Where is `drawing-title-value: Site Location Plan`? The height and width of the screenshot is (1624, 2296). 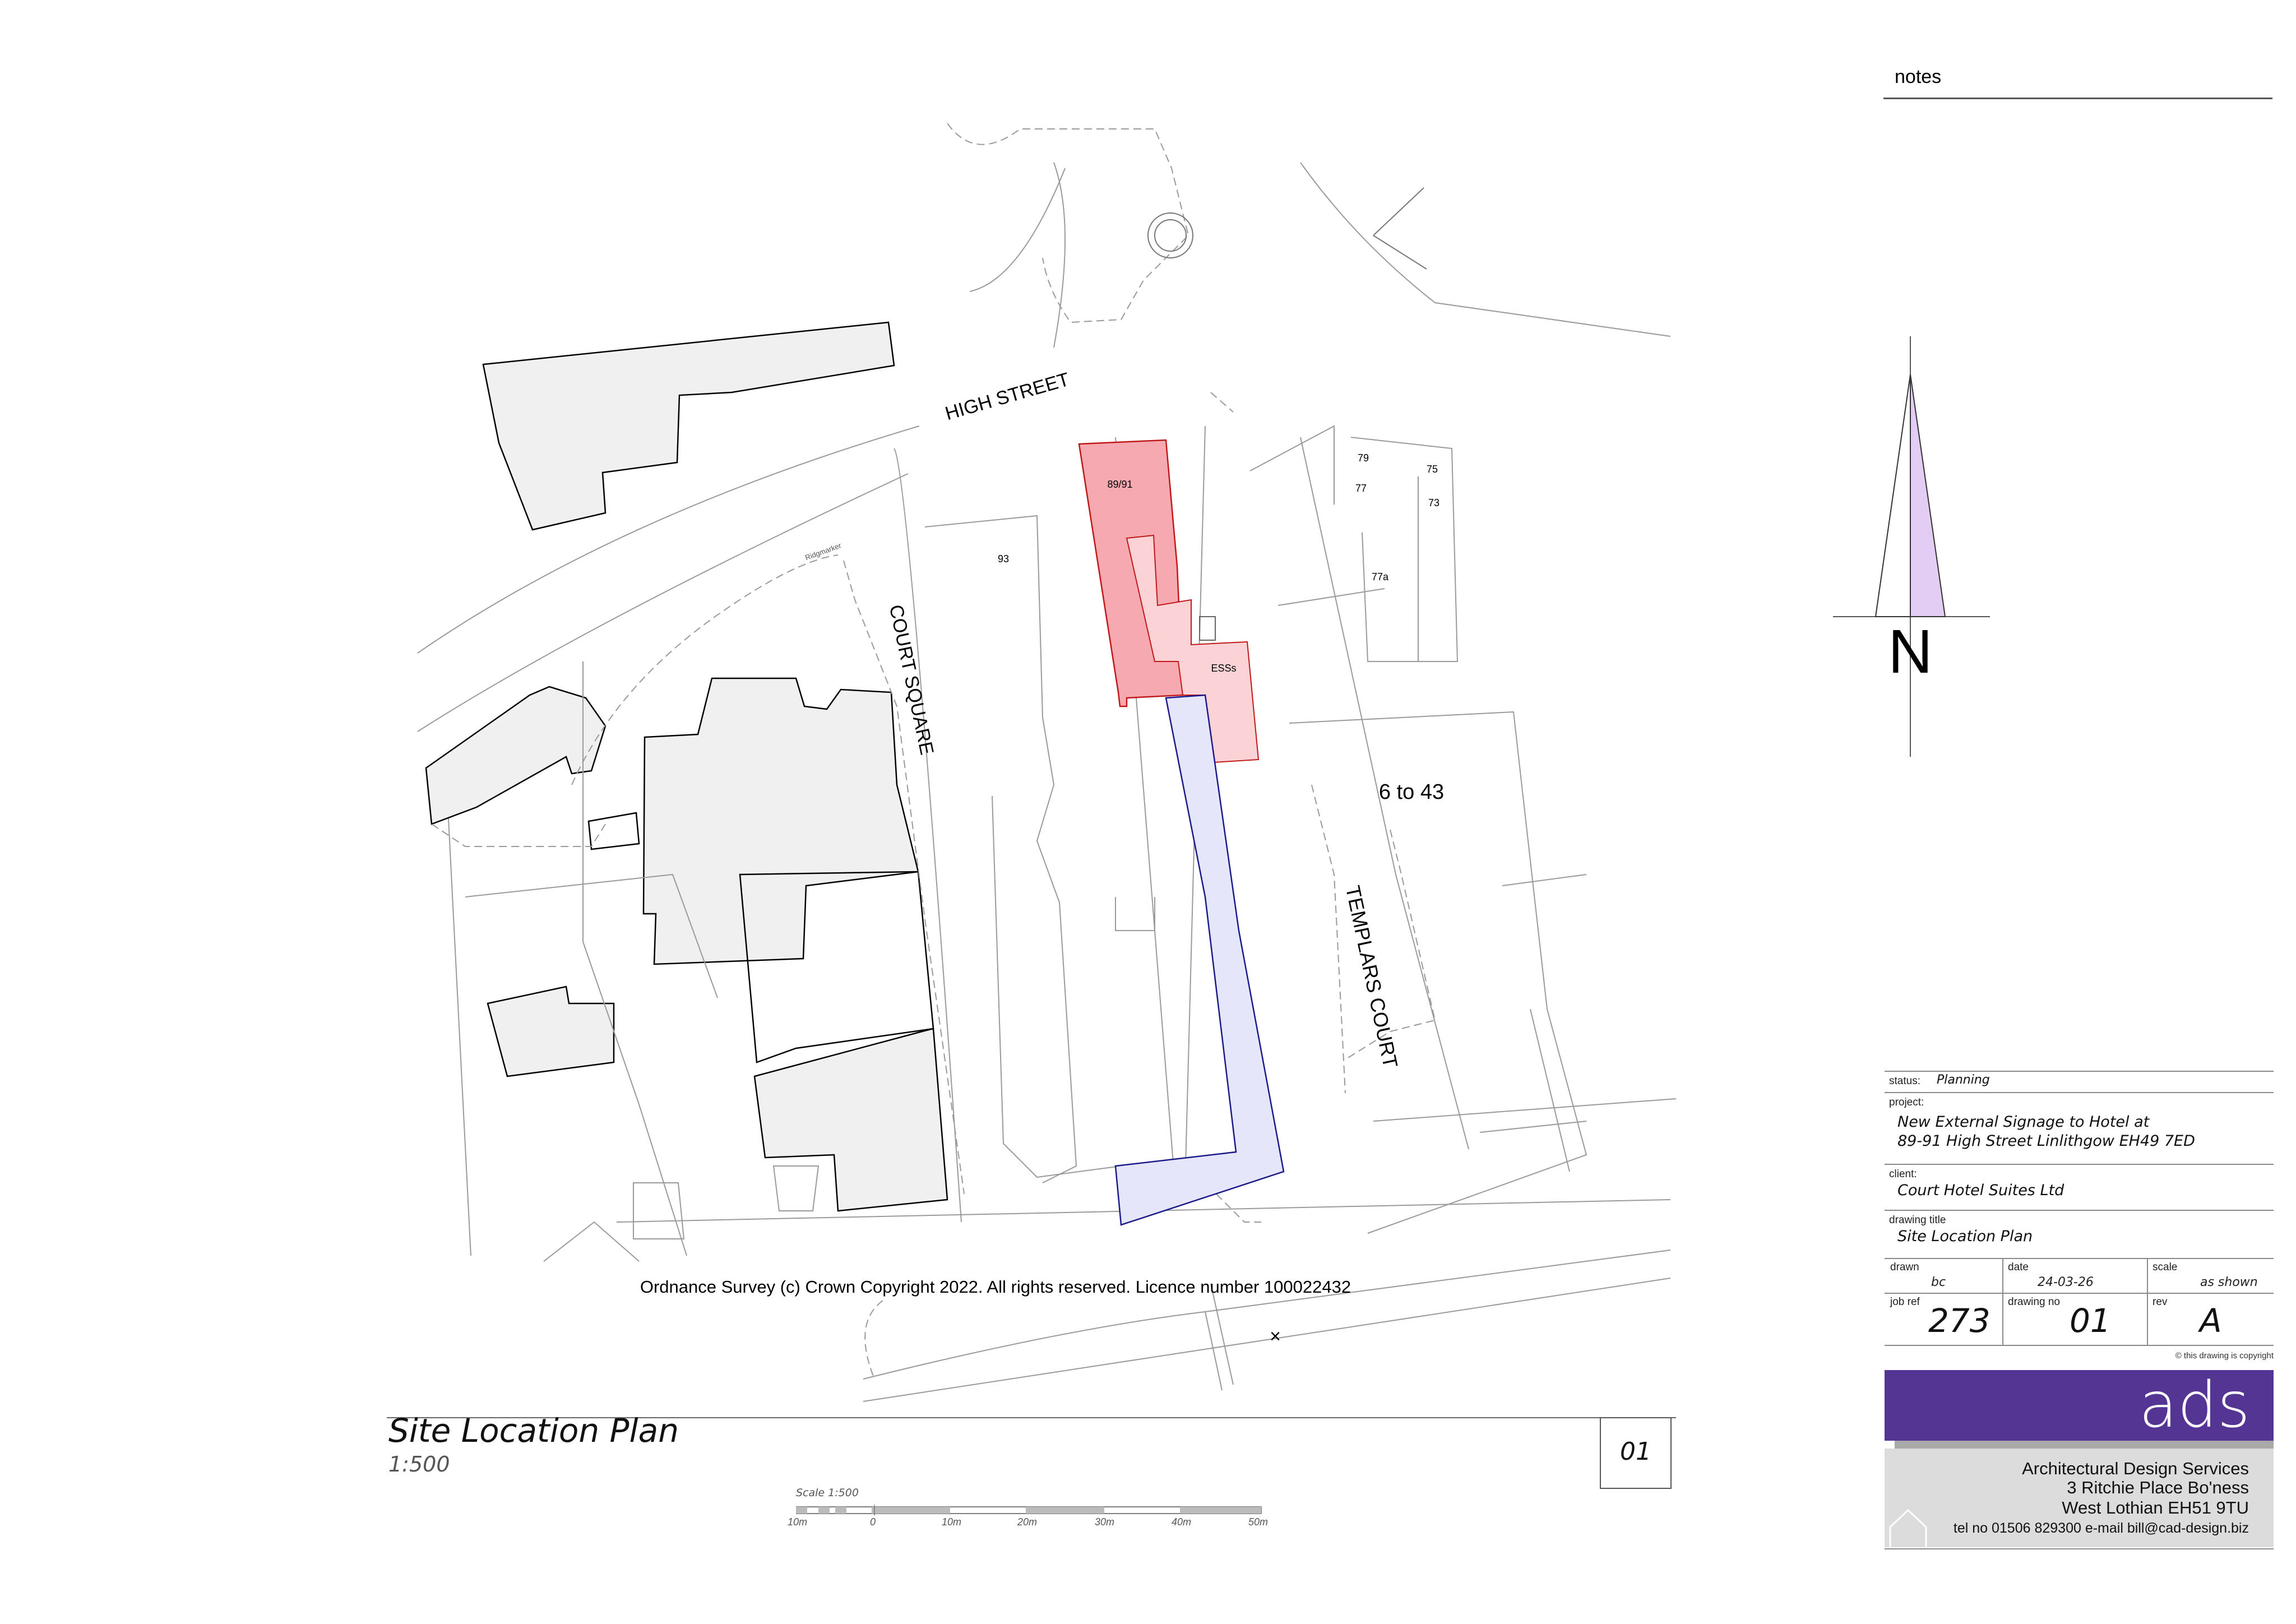 drawing-title-value: Site Location Plan is located at coordinates (1965, 1236).